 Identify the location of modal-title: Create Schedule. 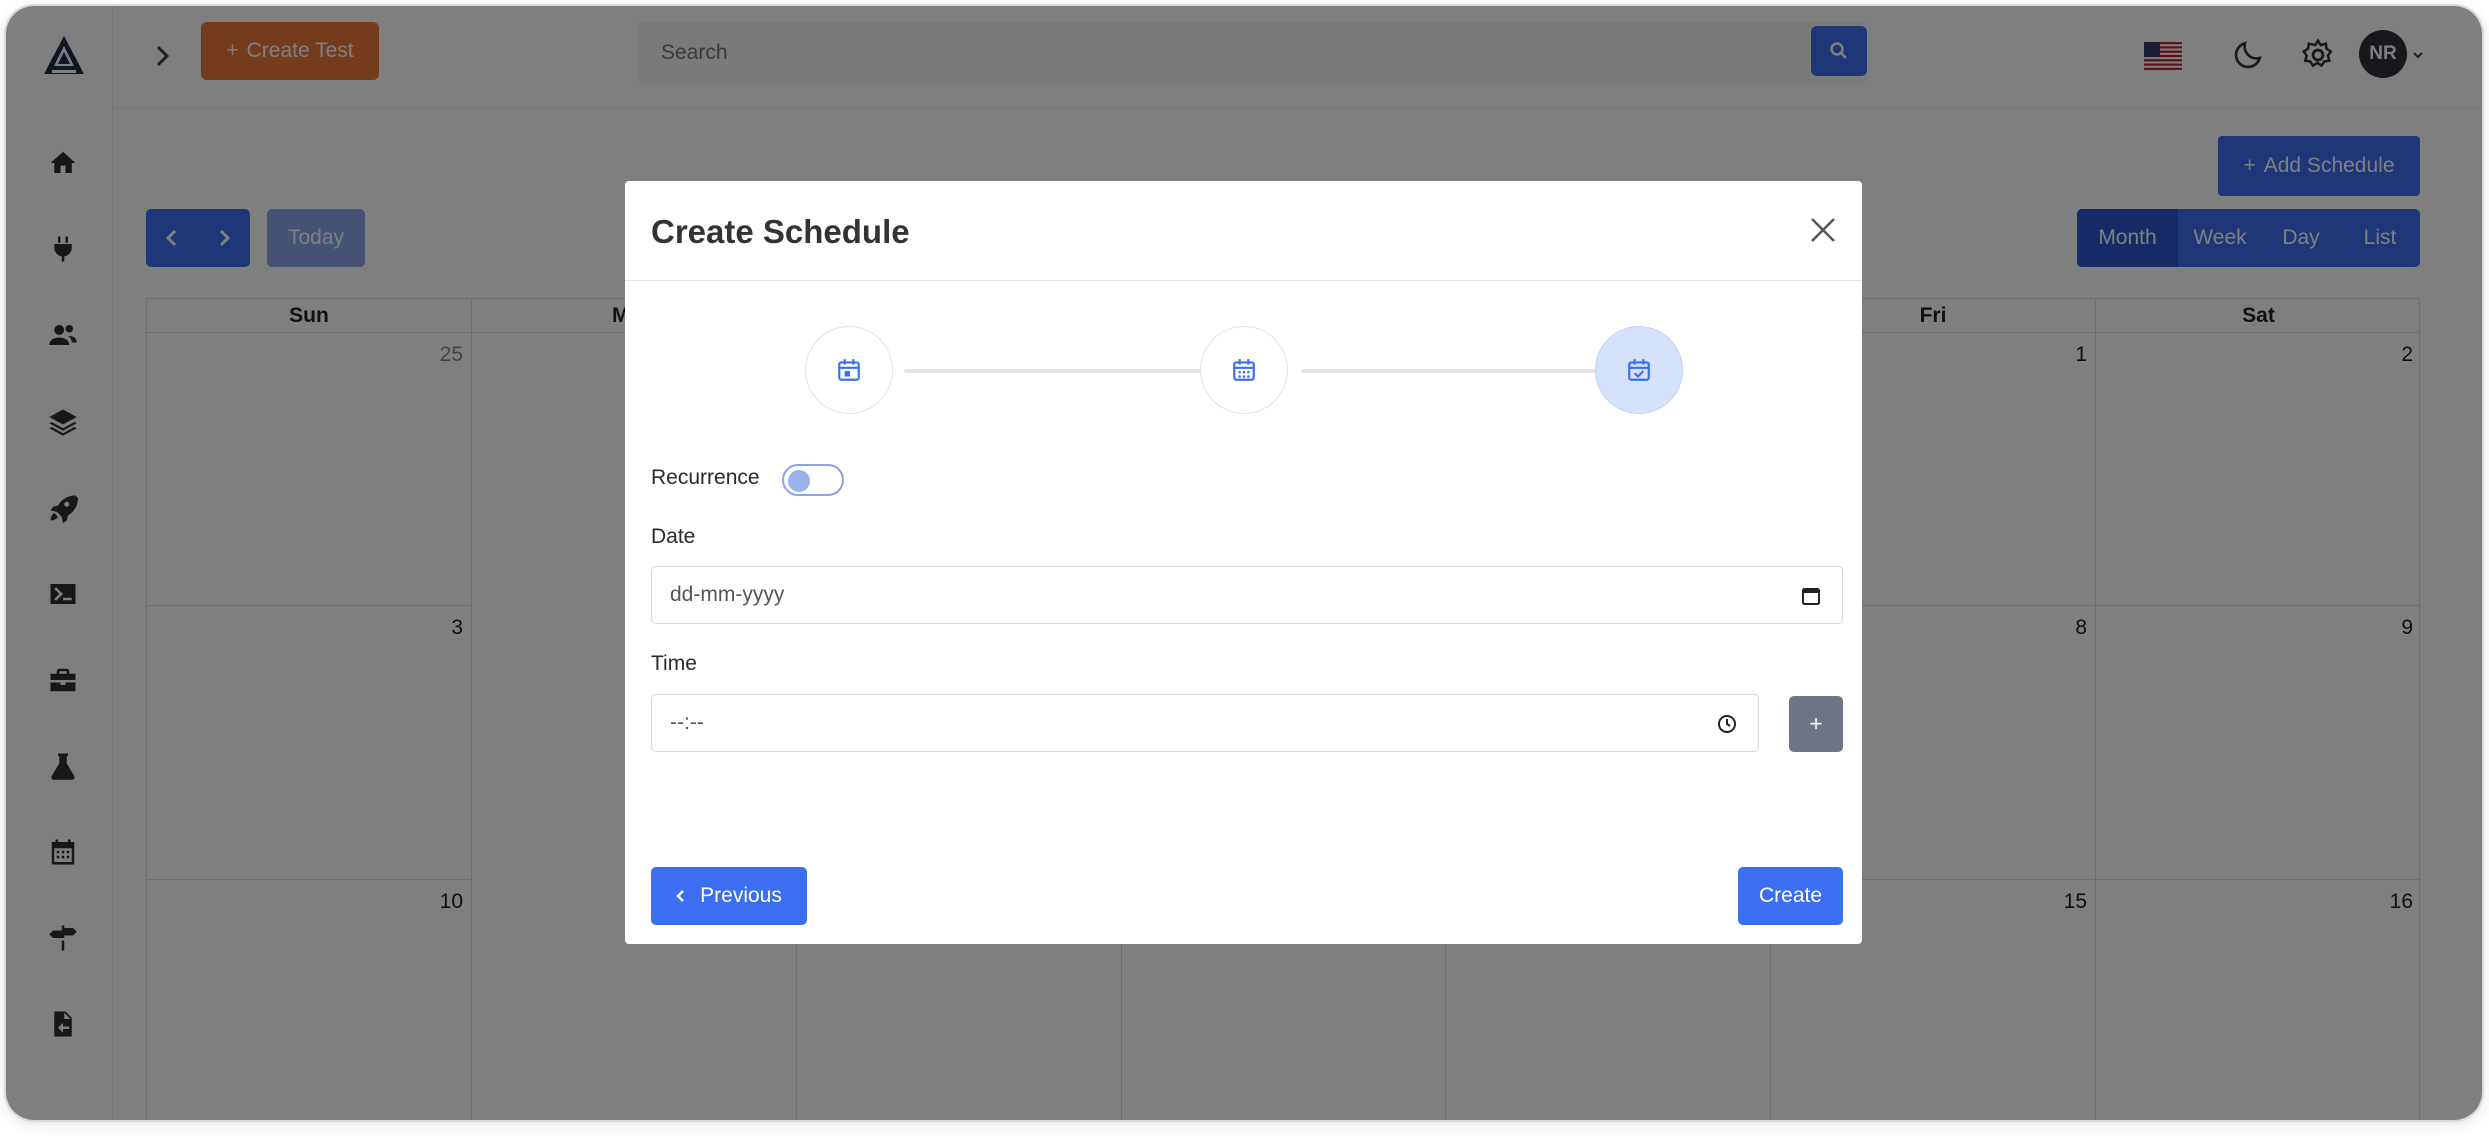
(780, 231).